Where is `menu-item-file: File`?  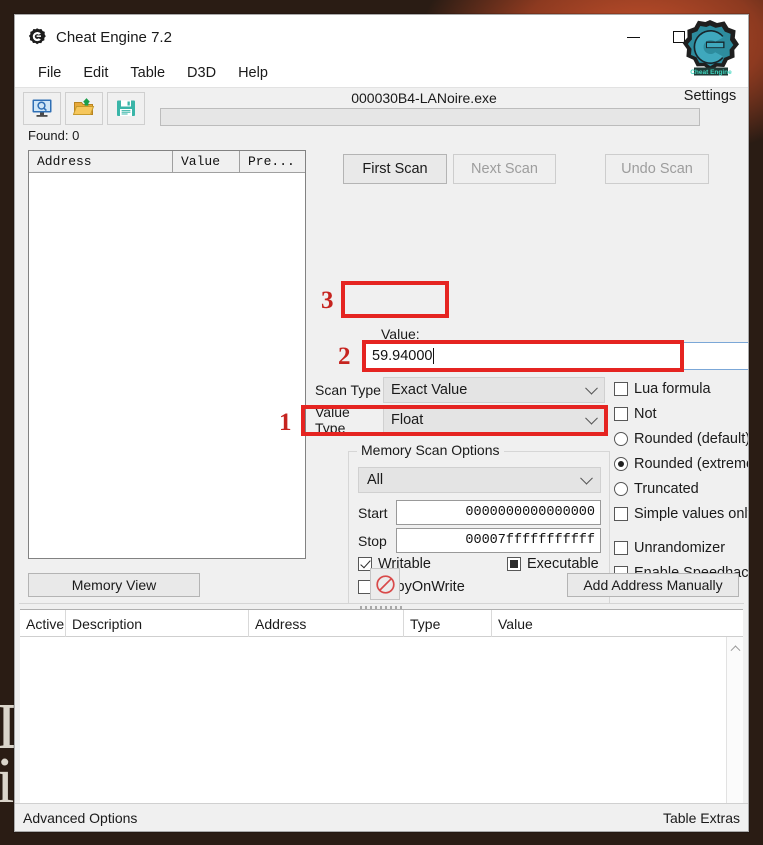
menu-item-file: File is located at coordinates (49, 73).